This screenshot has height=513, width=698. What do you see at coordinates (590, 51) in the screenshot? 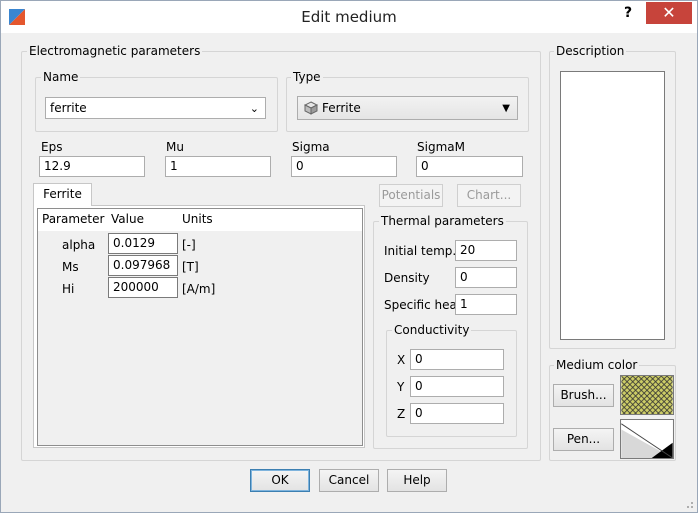
I see `description-group-title: Description` at bounding box center [590, 51].